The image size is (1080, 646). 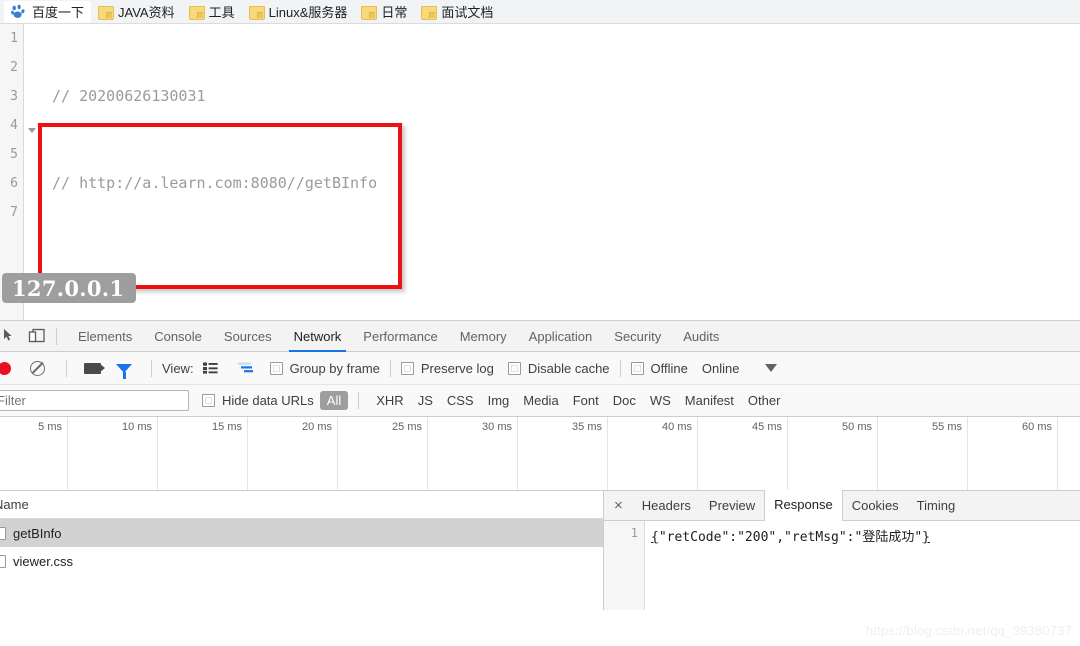 What do you see at coordinates (936, 506) in the screenshot?
I see `detail-tab-timing: Timing` at bounding box center [936, 506].